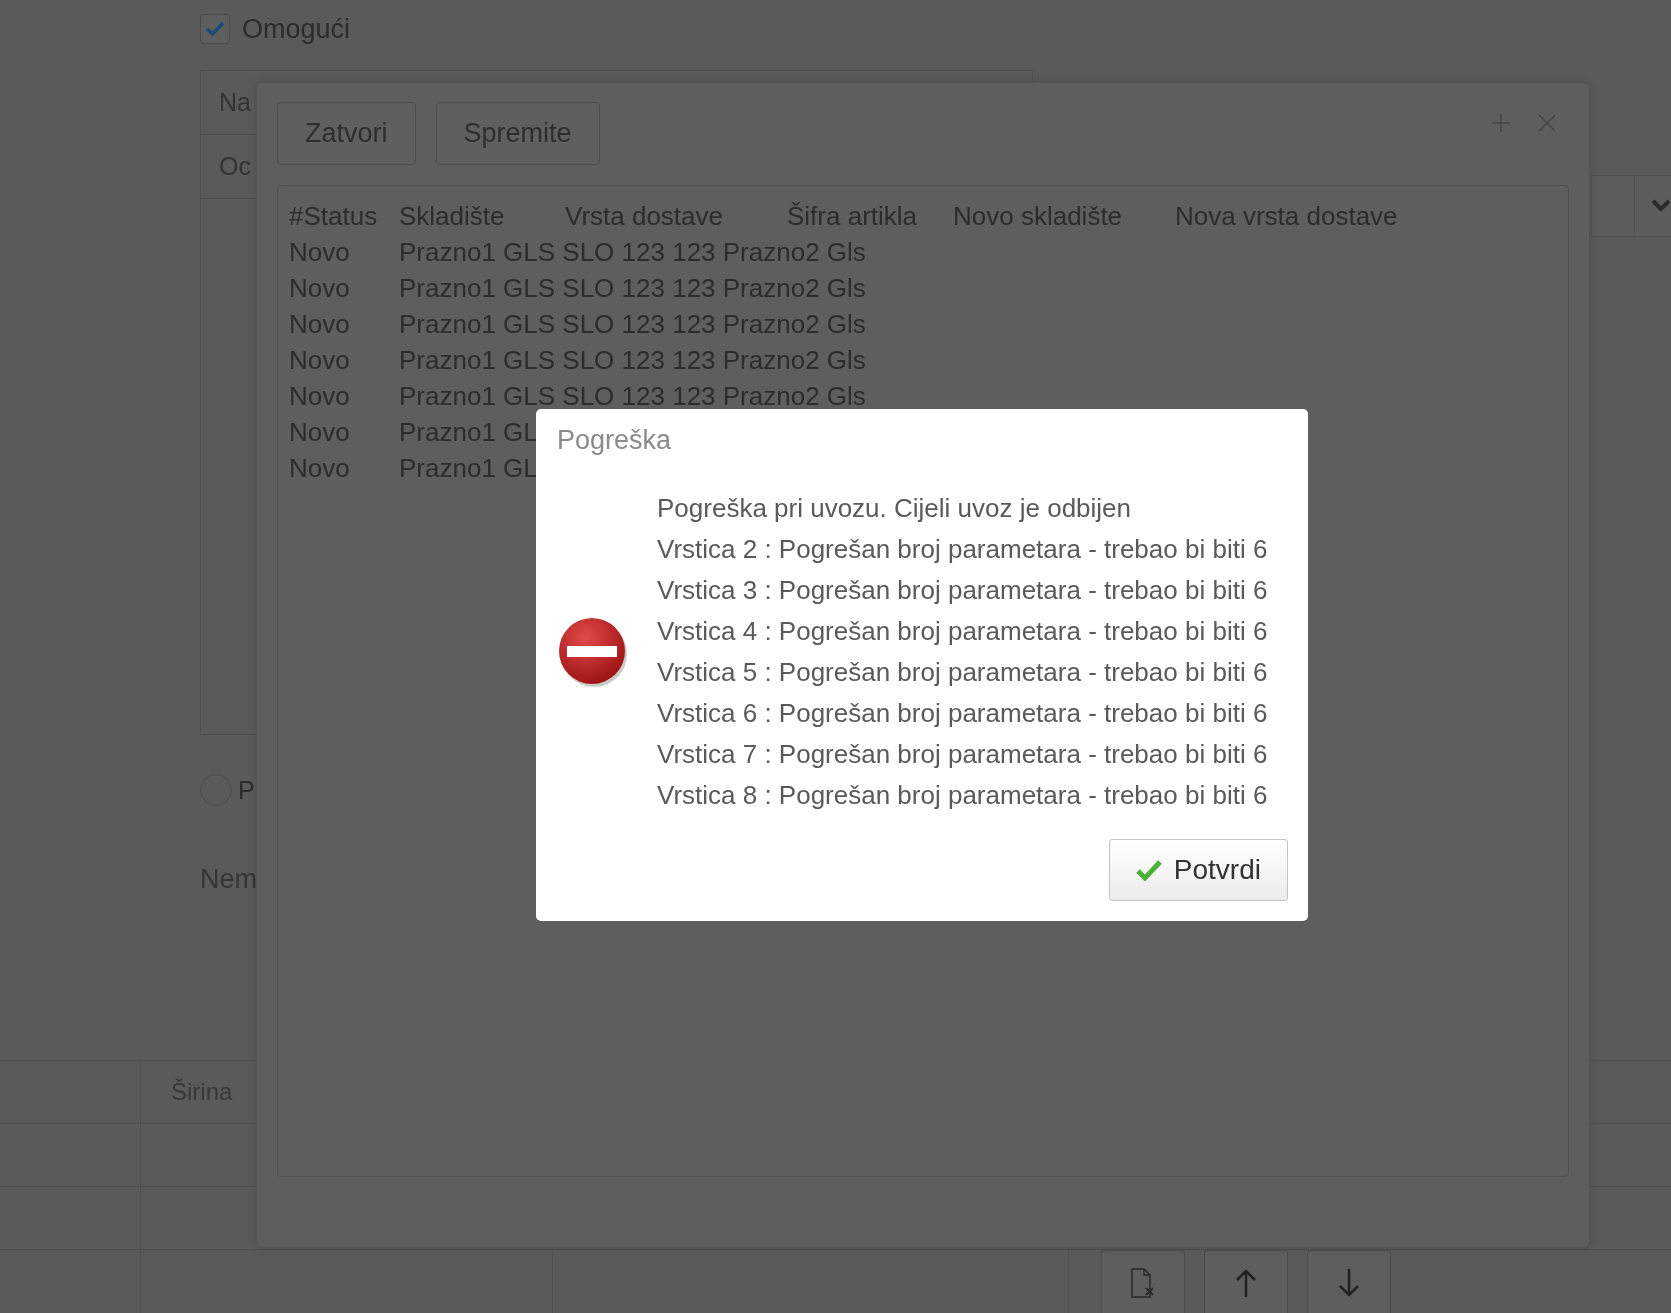  I want to click on error-detail: Vrstica 3 : Pogrešan broj parametara - trebao bi biti 6, so click(962, 590).